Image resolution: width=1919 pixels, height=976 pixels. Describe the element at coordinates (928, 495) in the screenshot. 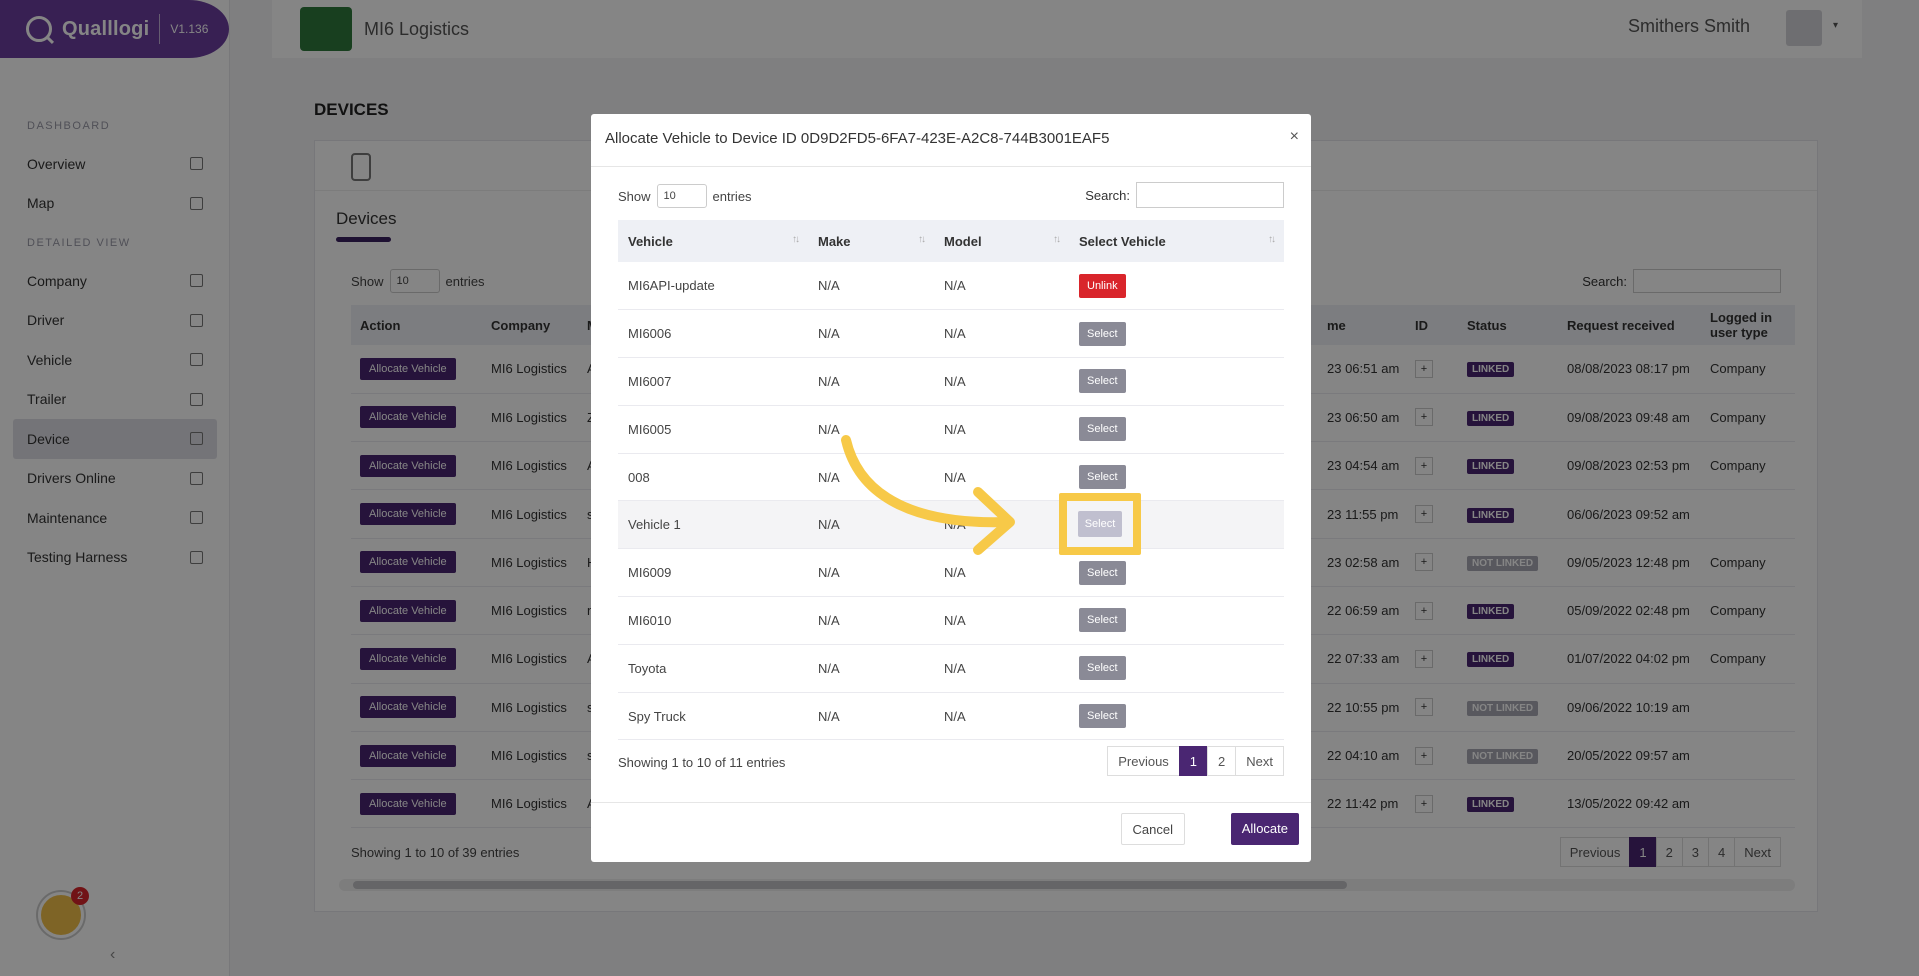

I see `pointer-arrow-icon` at that location.